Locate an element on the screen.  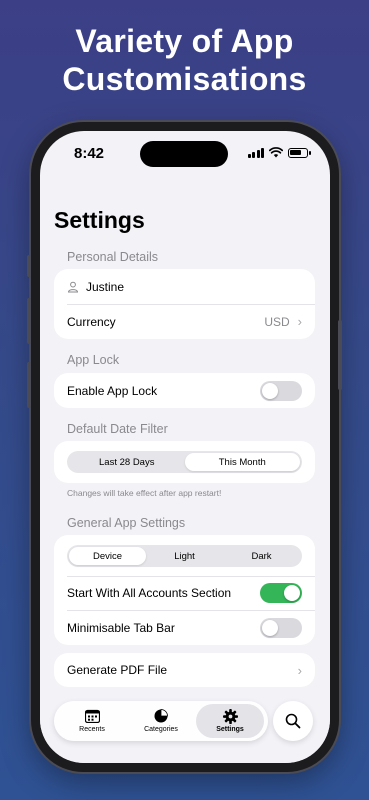
all-accounts-row: Start With All Accounts Section is located at coordinates (184, 593).